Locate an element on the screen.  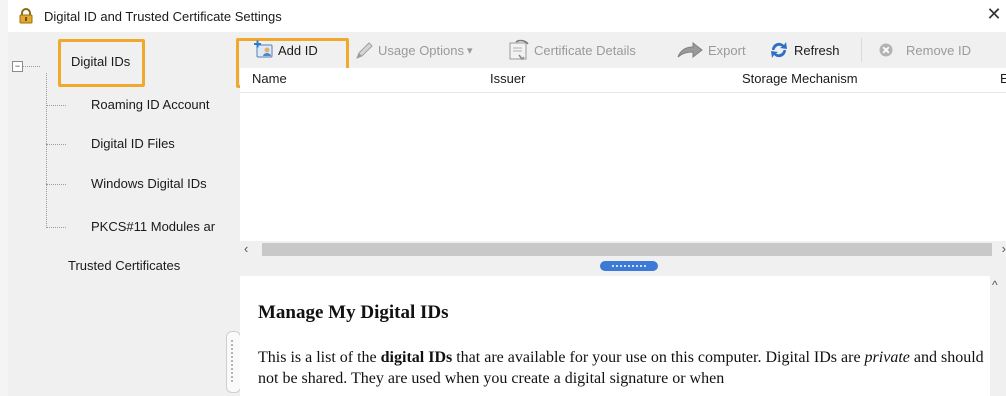
column-header-issuer: Issuer is located at coordinates (507, 78).